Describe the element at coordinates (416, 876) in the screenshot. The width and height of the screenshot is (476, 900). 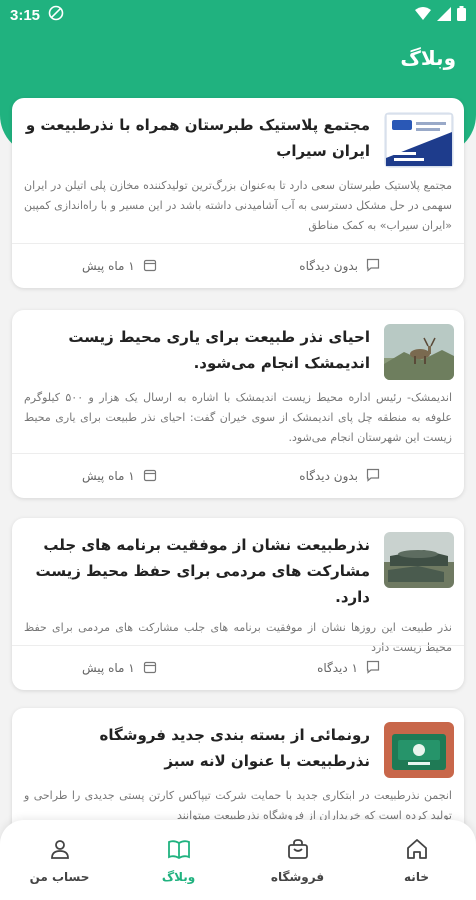
I see `nav-home-label: خانه` at that location.